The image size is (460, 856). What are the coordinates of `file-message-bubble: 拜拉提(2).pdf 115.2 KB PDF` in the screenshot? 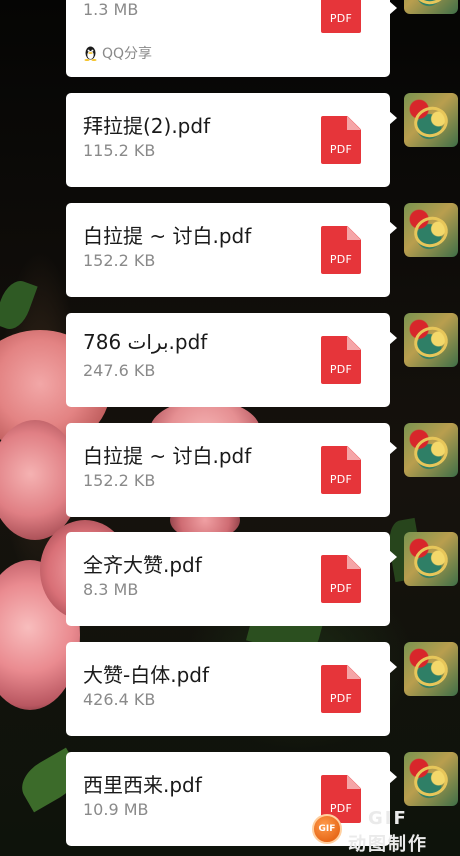 It's located at (231, 140).